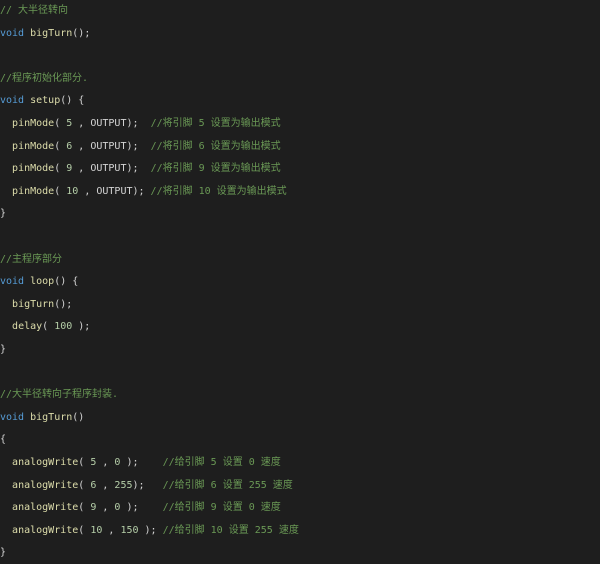  I want to click on code-line: //程序初始化部分., so click(44, 79).